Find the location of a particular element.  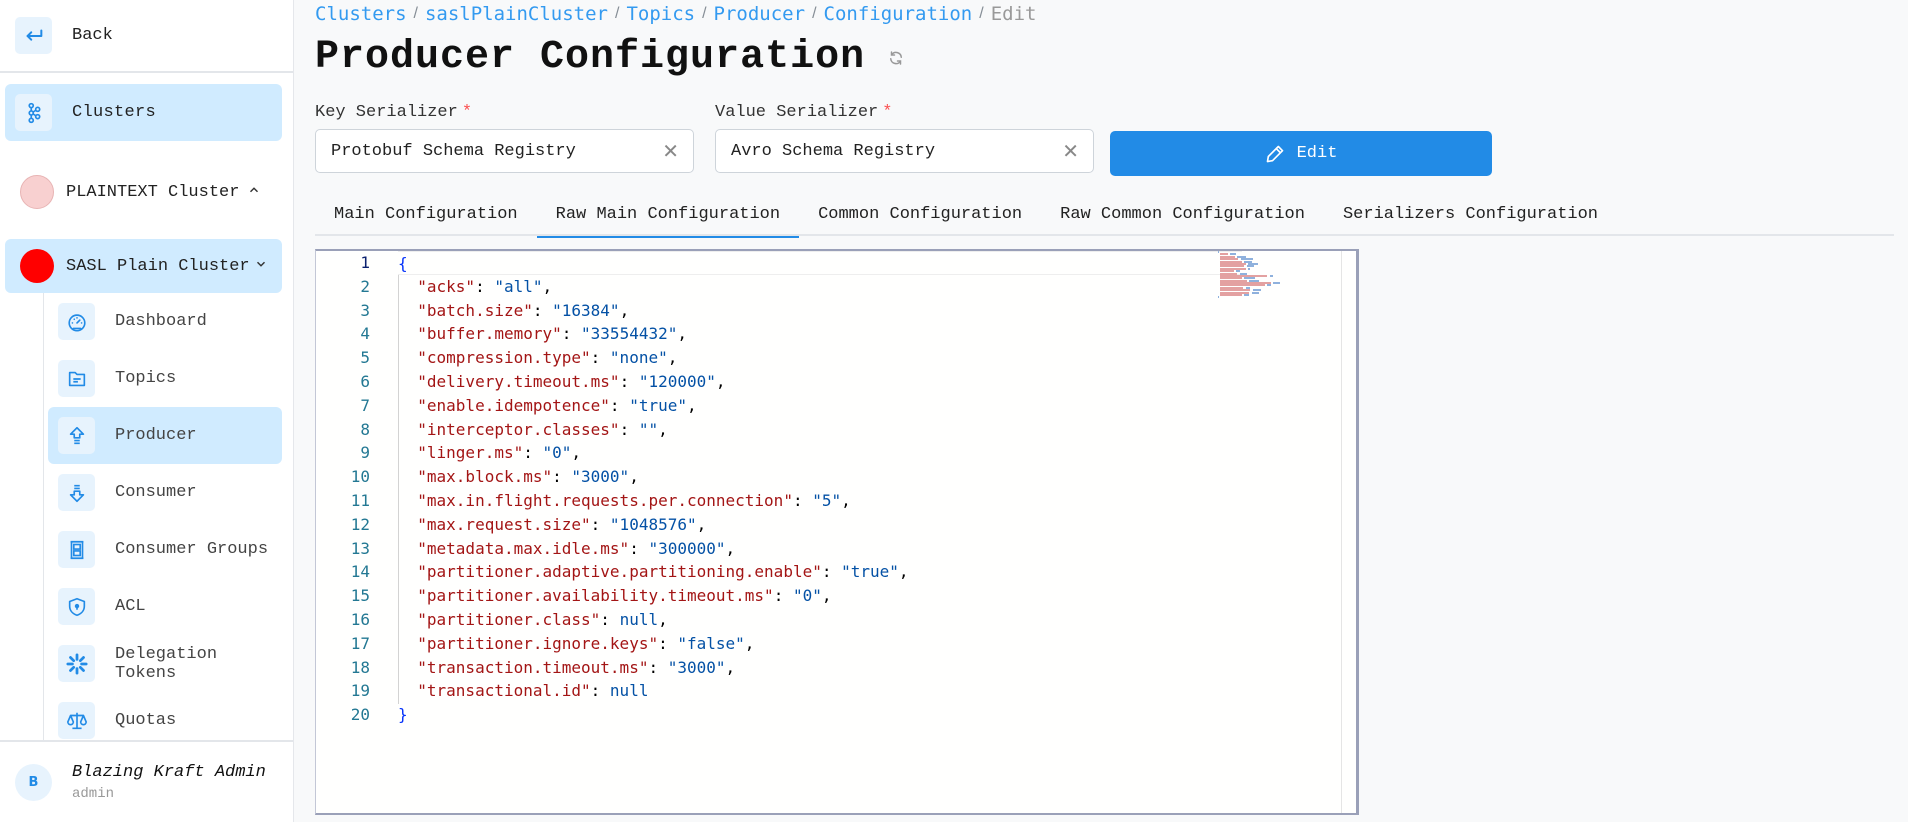

sidebar-item-acl: ACL is located at coordinates (165, 606).